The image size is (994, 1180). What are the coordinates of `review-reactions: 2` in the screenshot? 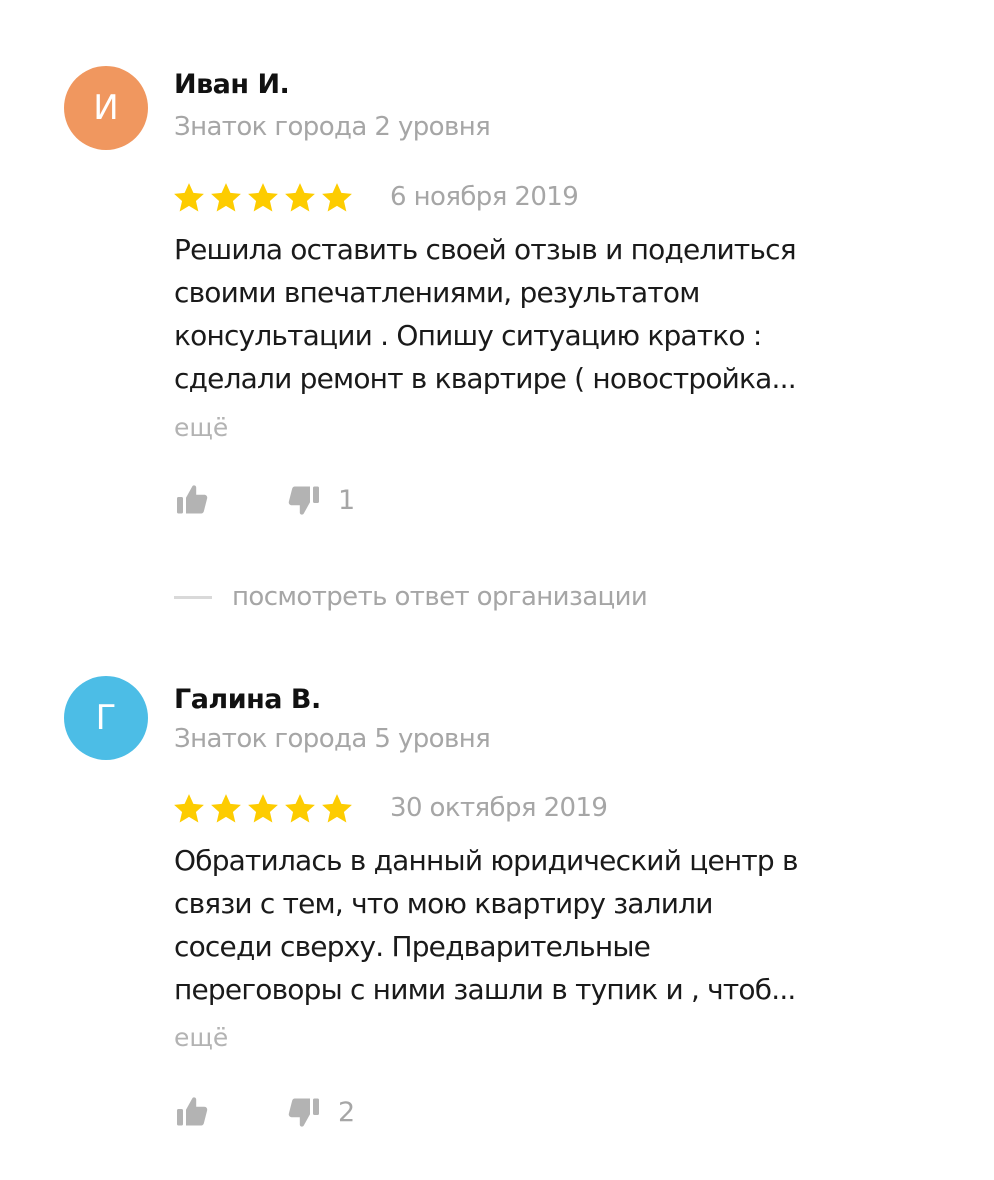 It's located at (264, 1112).